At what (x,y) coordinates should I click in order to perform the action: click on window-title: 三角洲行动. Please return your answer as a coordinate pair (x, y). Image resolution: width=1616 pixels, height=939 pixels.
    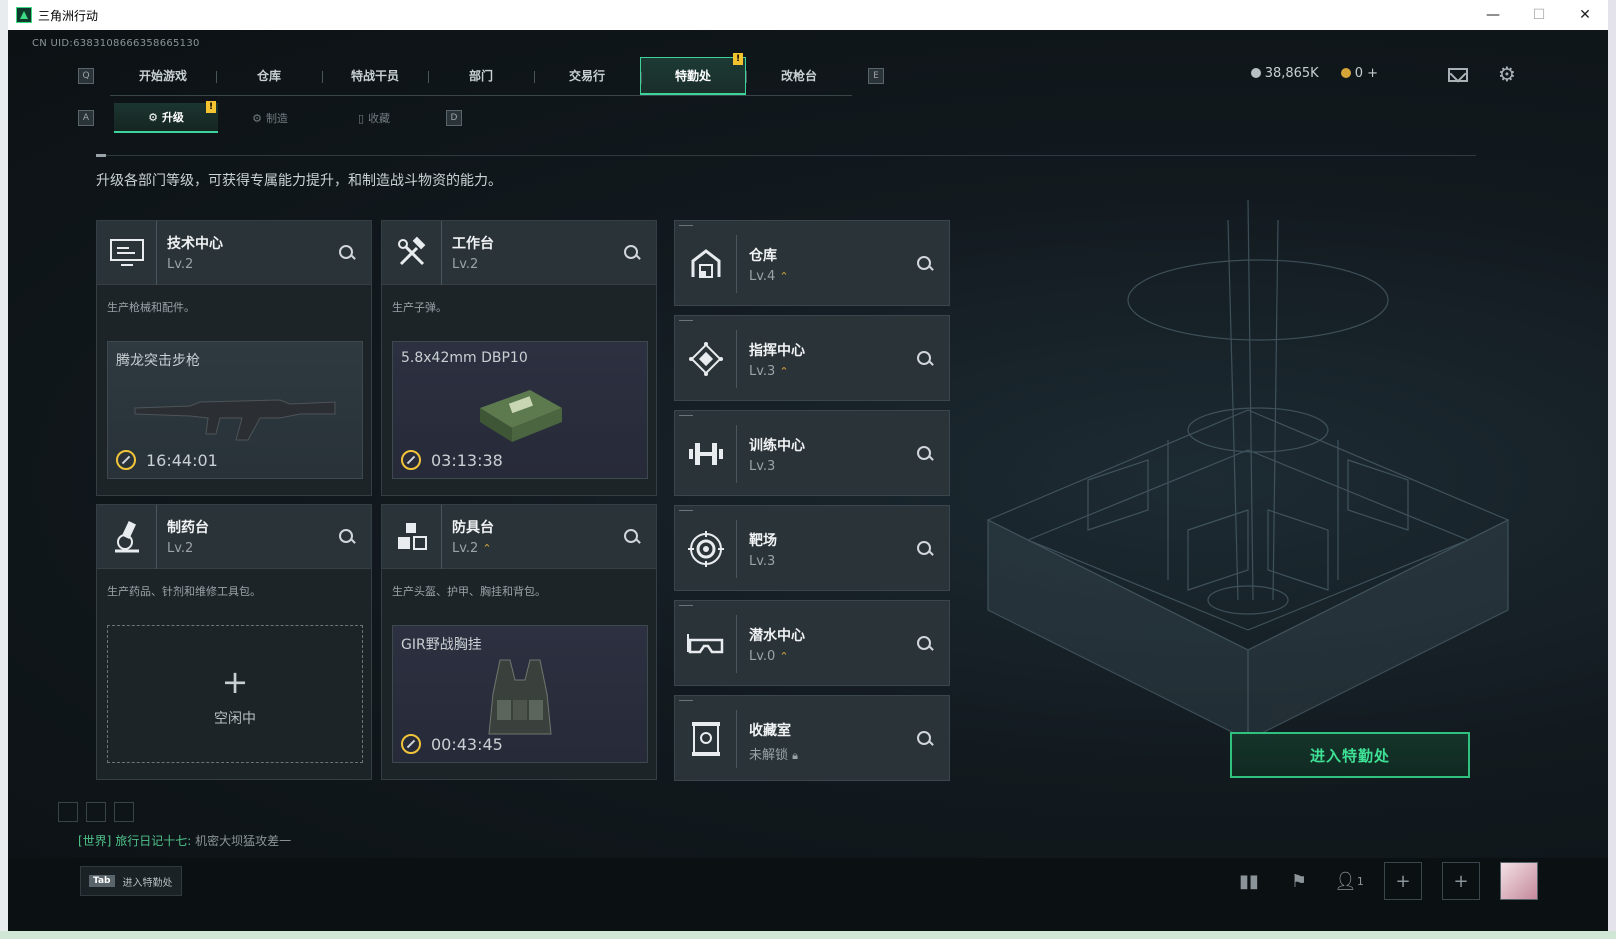
    Looking at the image, I should click on (68, 15).